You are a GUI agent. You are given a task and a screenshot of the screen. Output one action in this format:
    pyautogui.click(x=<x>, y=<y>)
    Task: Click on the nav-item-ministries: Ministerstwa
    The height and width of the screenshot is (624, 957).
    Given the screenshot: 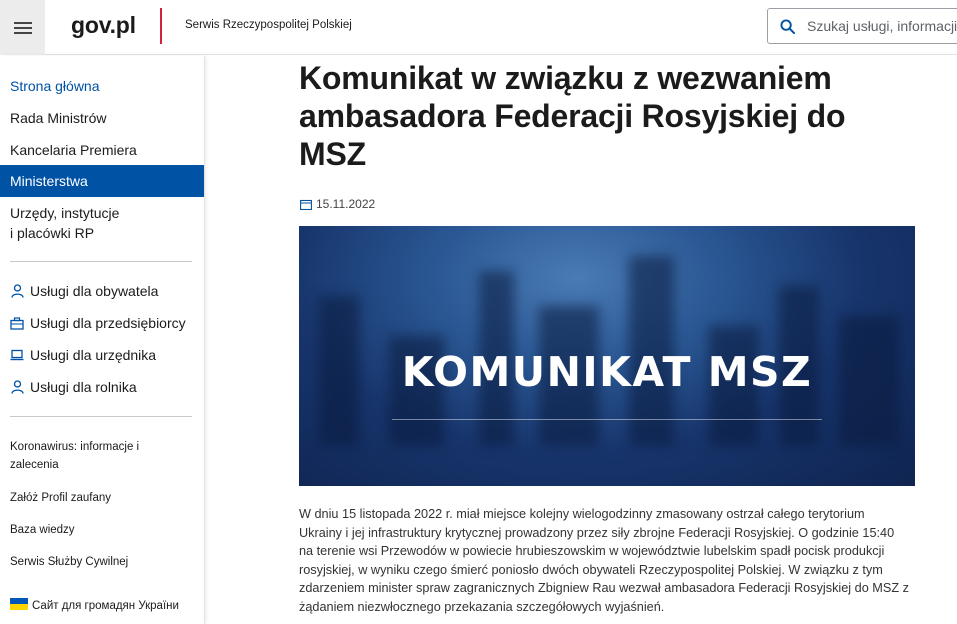 What is the action you would take?
    pyautogui.click(x=102, y=181)
    